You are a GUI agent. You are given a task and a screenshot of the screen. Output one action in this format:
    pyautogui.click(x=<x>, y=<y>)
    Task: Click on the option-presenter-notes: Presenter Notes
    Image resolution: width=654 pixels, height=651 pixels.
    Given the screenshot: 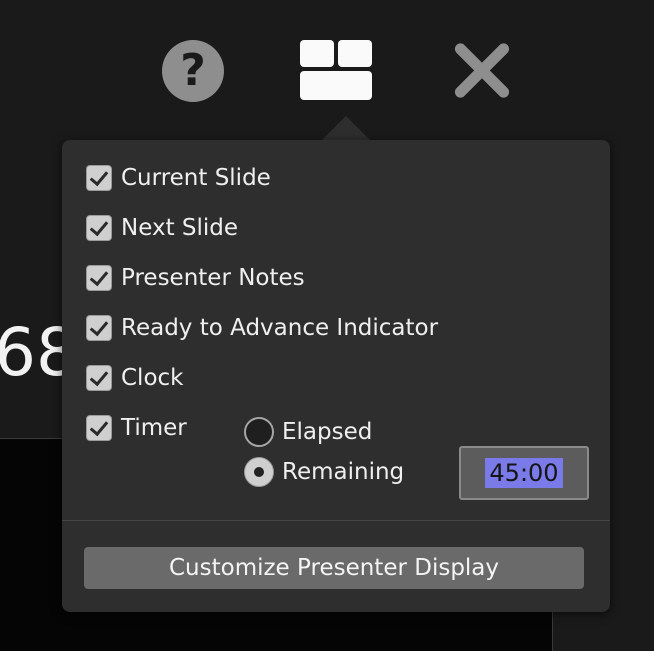 What is the action you would take?
    pyautogui.click(x=195, y=278)
    